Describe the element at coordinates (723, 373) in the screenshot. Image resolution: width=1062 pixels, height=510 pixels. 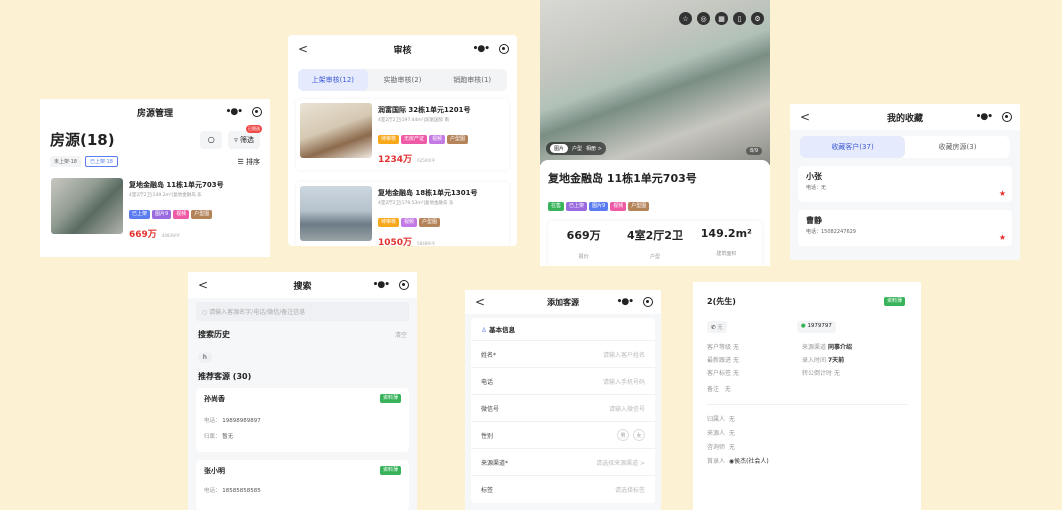
I see `info-row: 客户标签 无` at that location.